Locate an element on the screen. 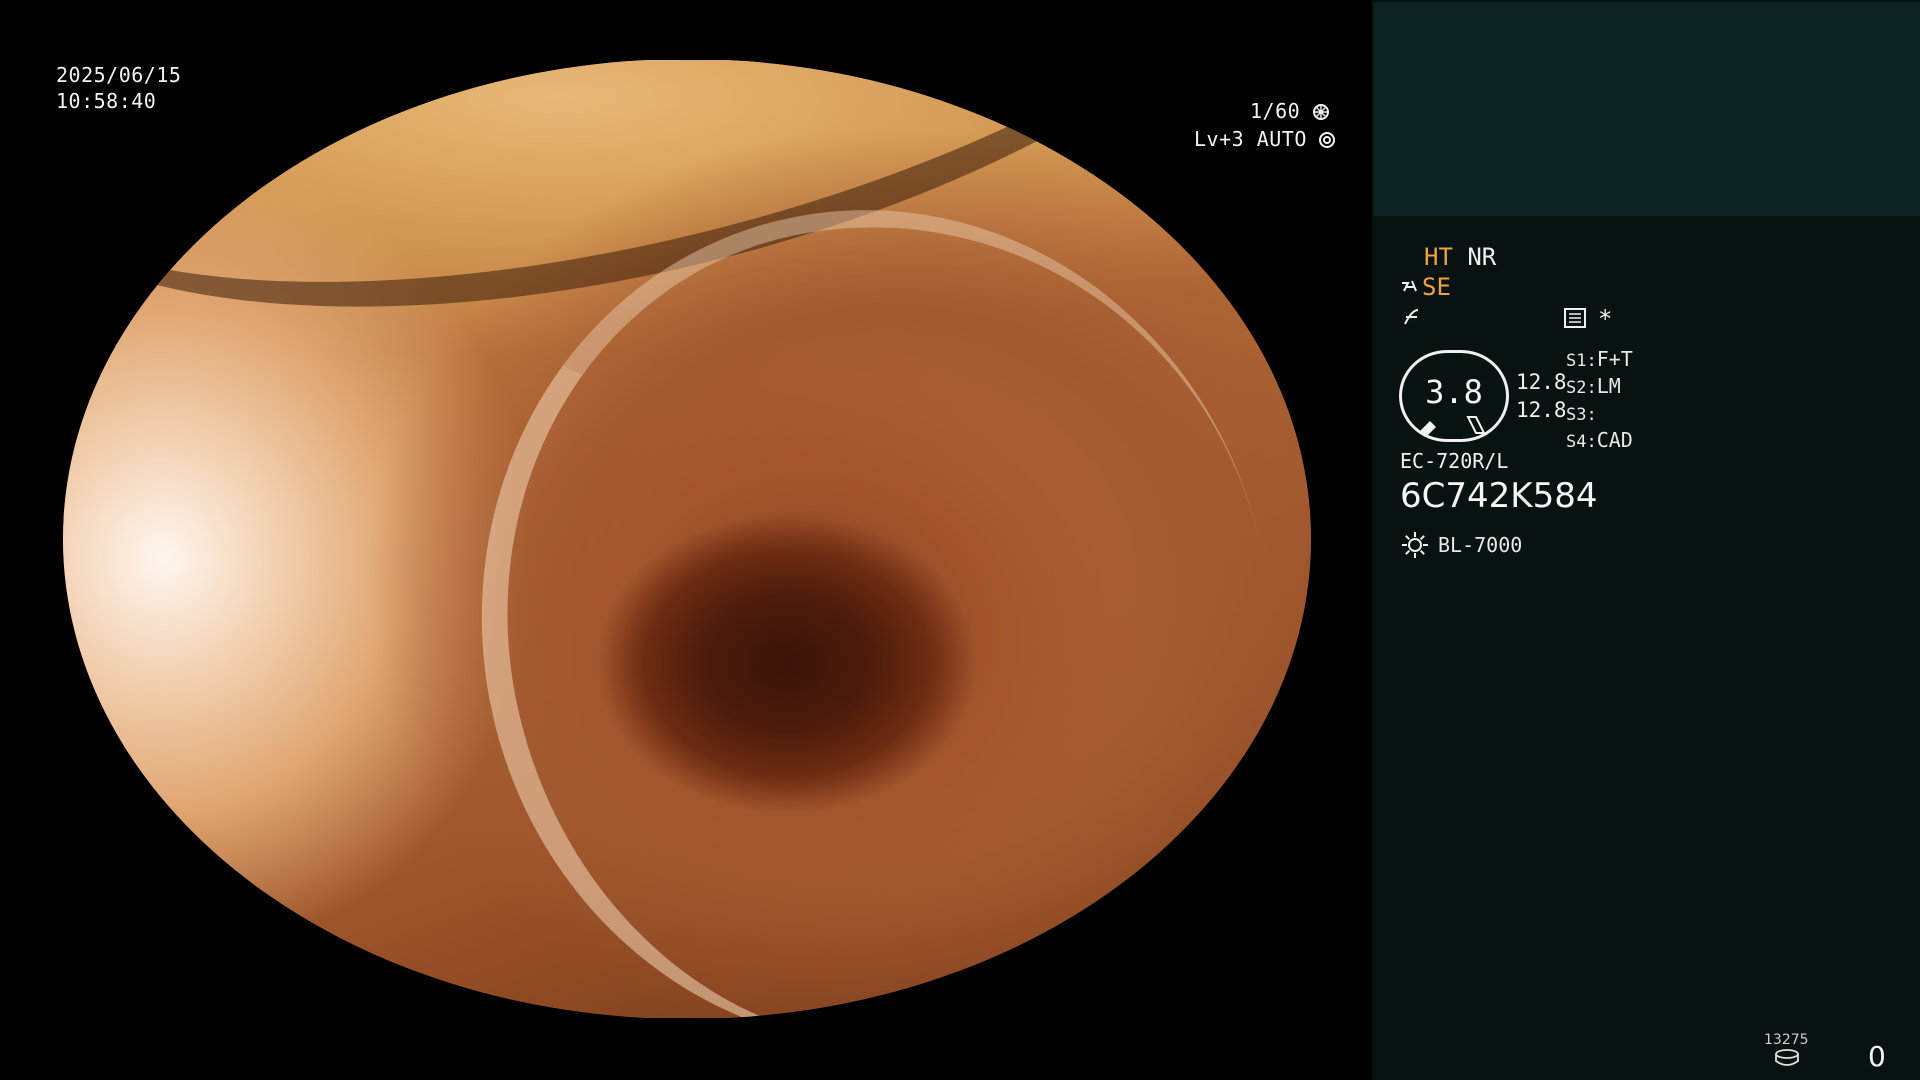  nr-indicator: NR is located at coordinates (1482, 257).